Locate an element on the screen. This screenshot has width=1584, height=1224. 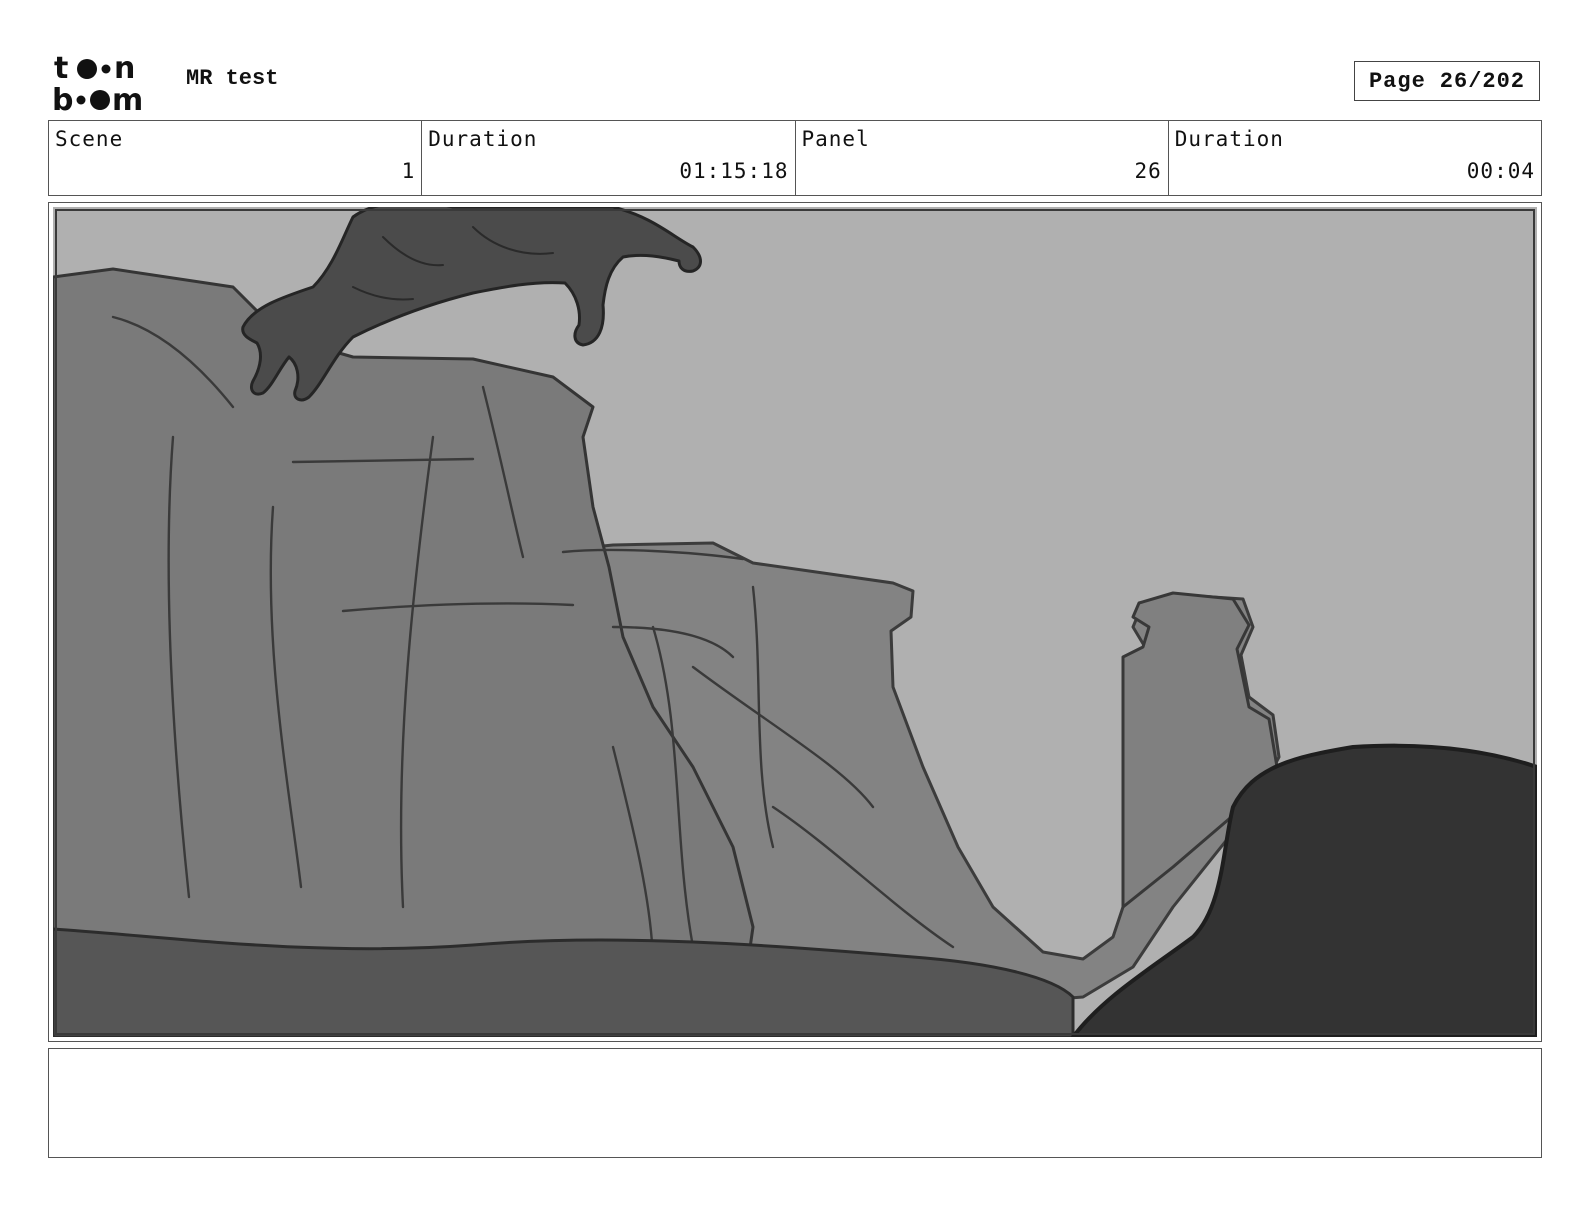
panel-duration-value: 00:04 is located at coordinates (1500, 171).